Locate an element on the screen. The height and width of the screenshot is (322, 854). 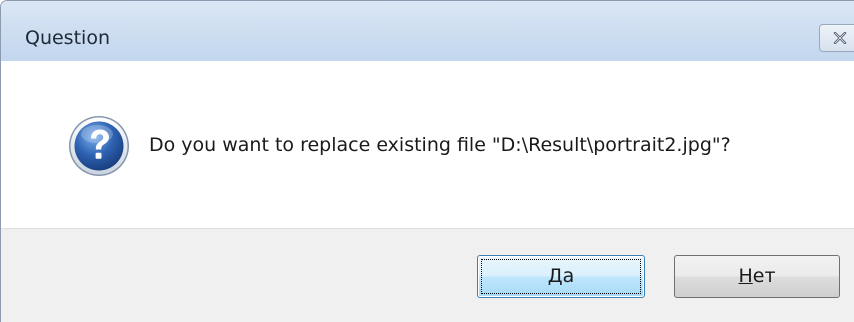
close-icon is located at coordinates (840, 38).